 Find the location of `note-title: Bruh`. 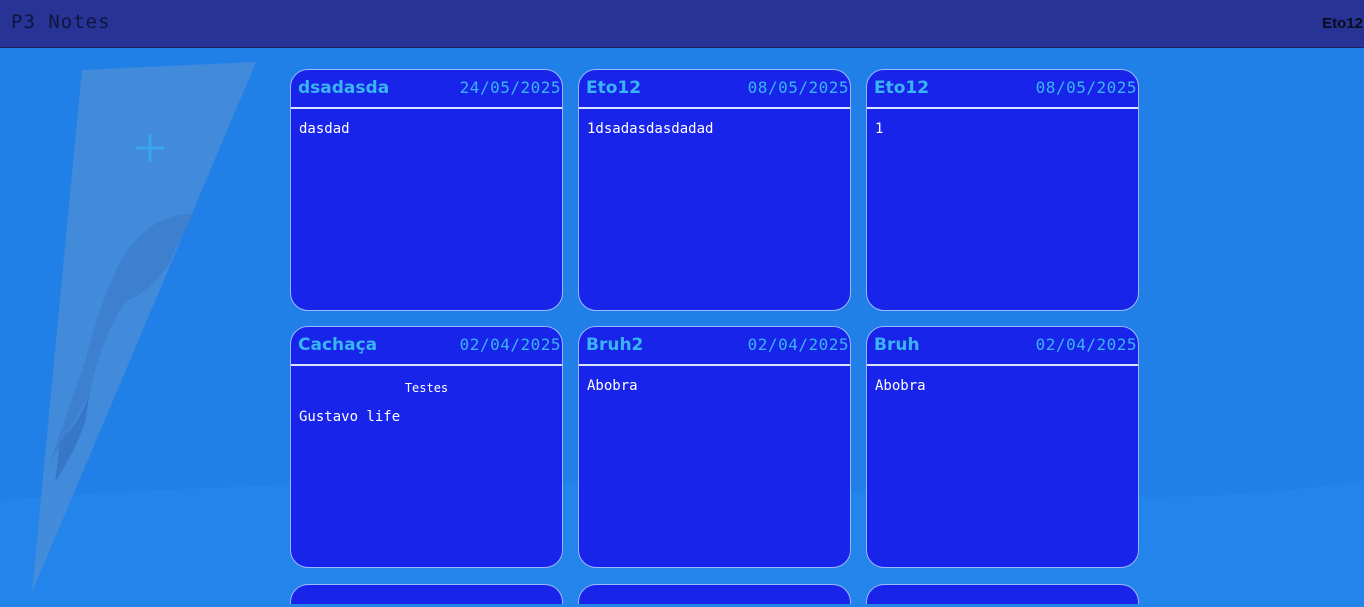

note-title: Bruh is located at coordinates (897, 345).